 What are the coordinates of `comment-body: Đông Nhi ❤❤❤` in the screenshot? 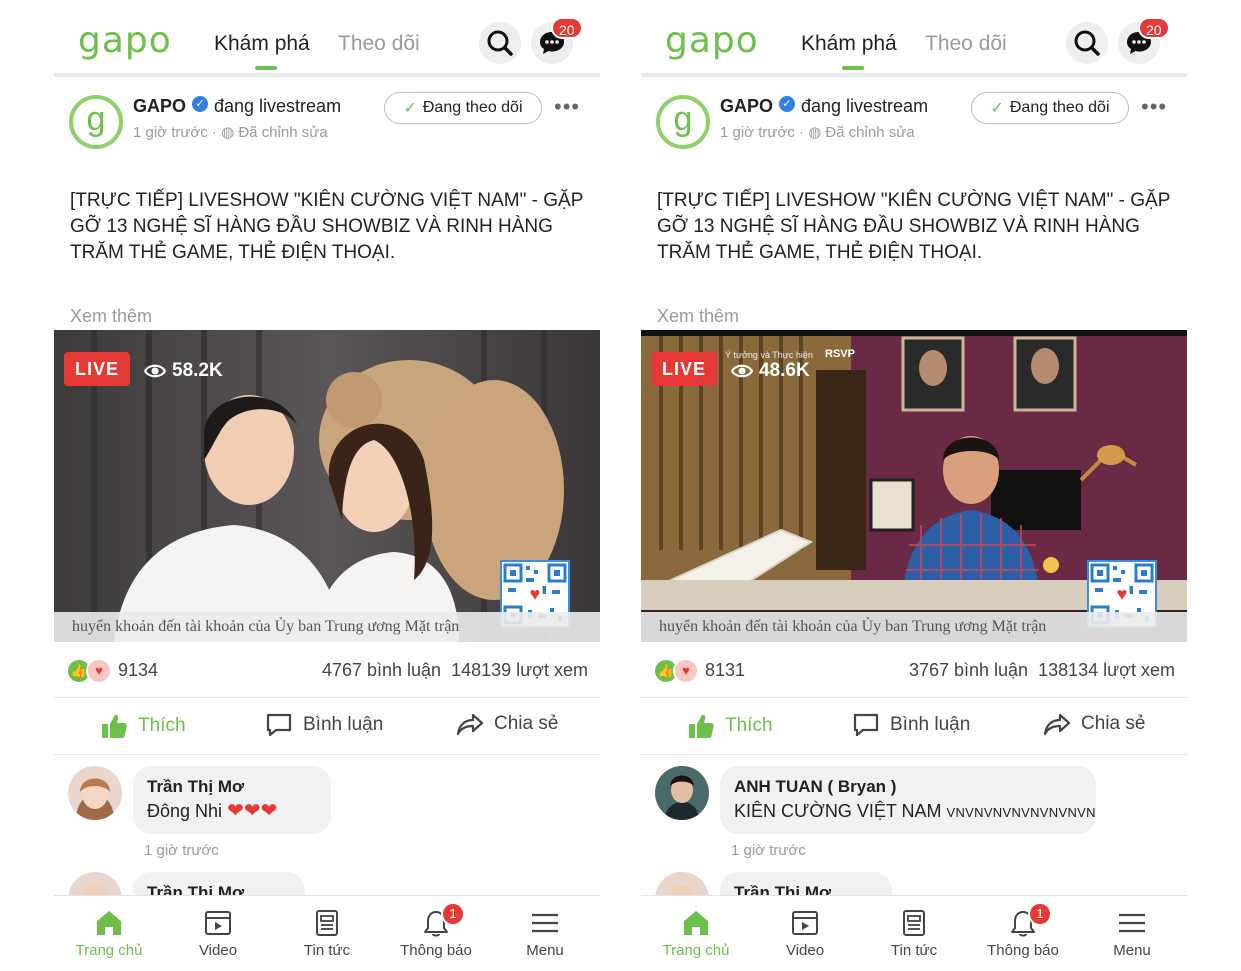 It's located at (232, 811).